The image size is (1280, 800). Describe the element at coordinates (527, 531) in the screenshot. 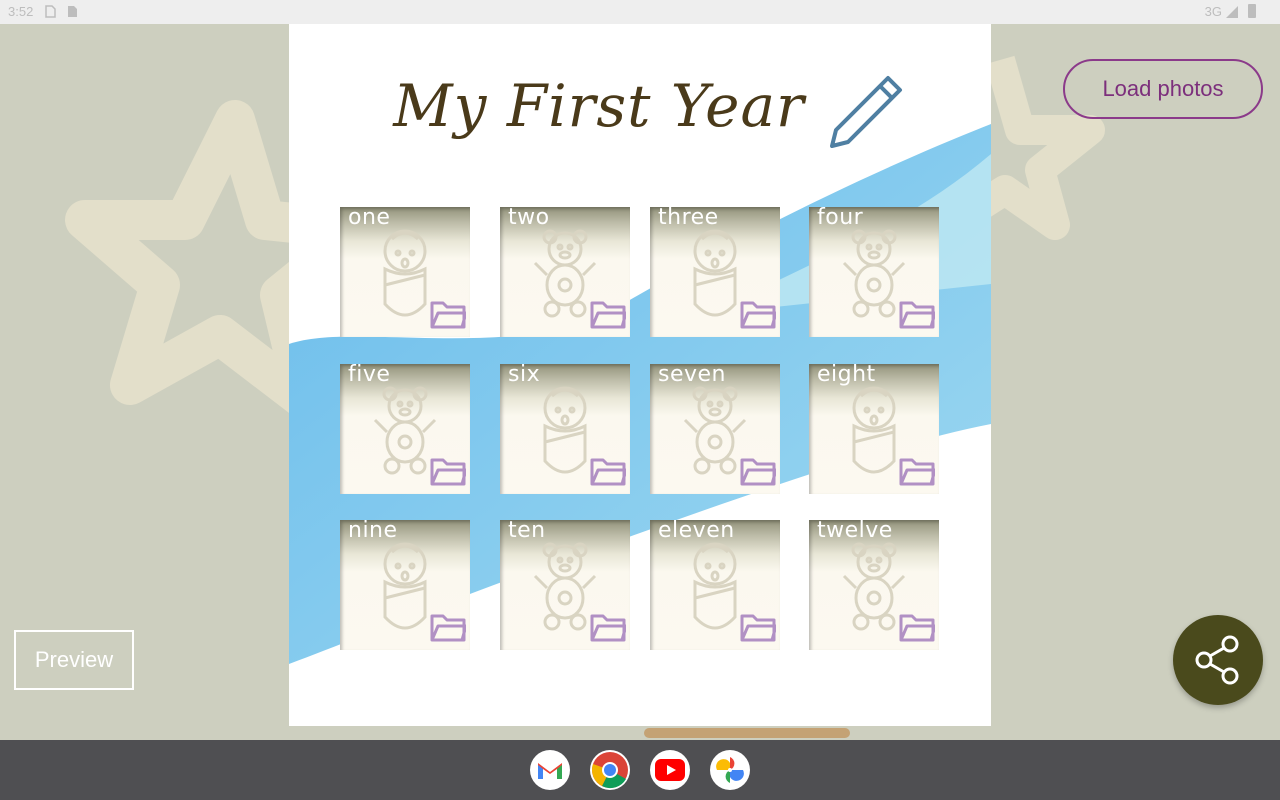

I see `tile-label: ten` at that location.